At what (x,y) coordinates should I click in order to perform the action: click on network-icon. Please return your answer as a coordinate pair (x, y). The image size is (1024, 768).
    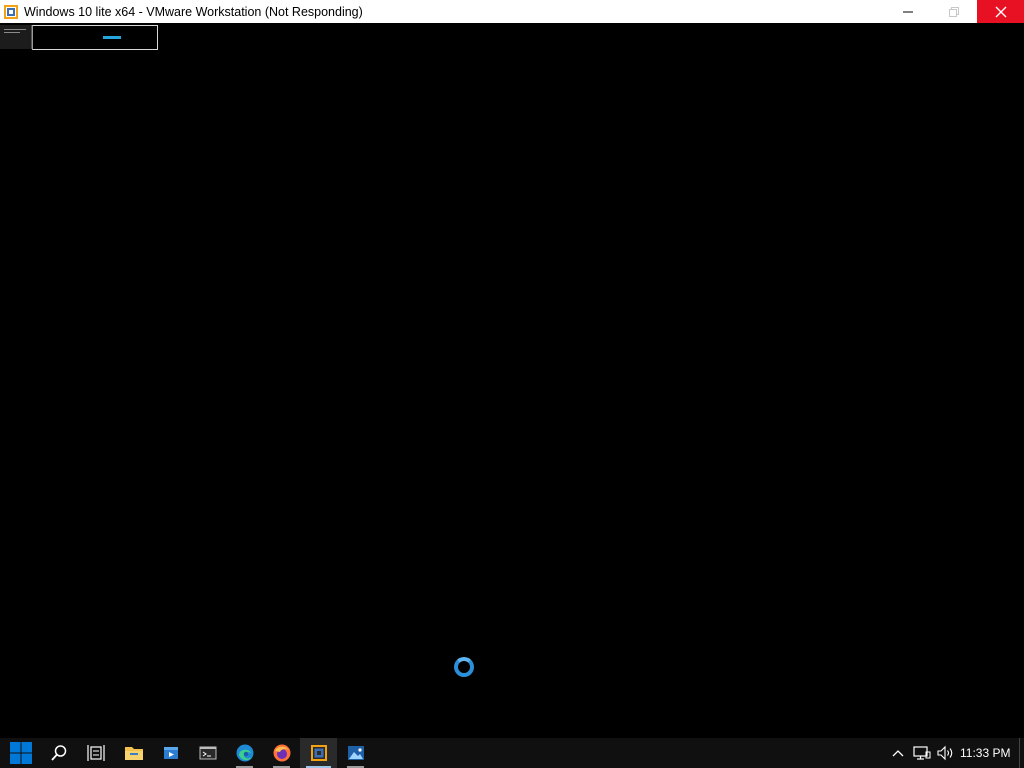
    Looking at the image, I should click on (922, 753).